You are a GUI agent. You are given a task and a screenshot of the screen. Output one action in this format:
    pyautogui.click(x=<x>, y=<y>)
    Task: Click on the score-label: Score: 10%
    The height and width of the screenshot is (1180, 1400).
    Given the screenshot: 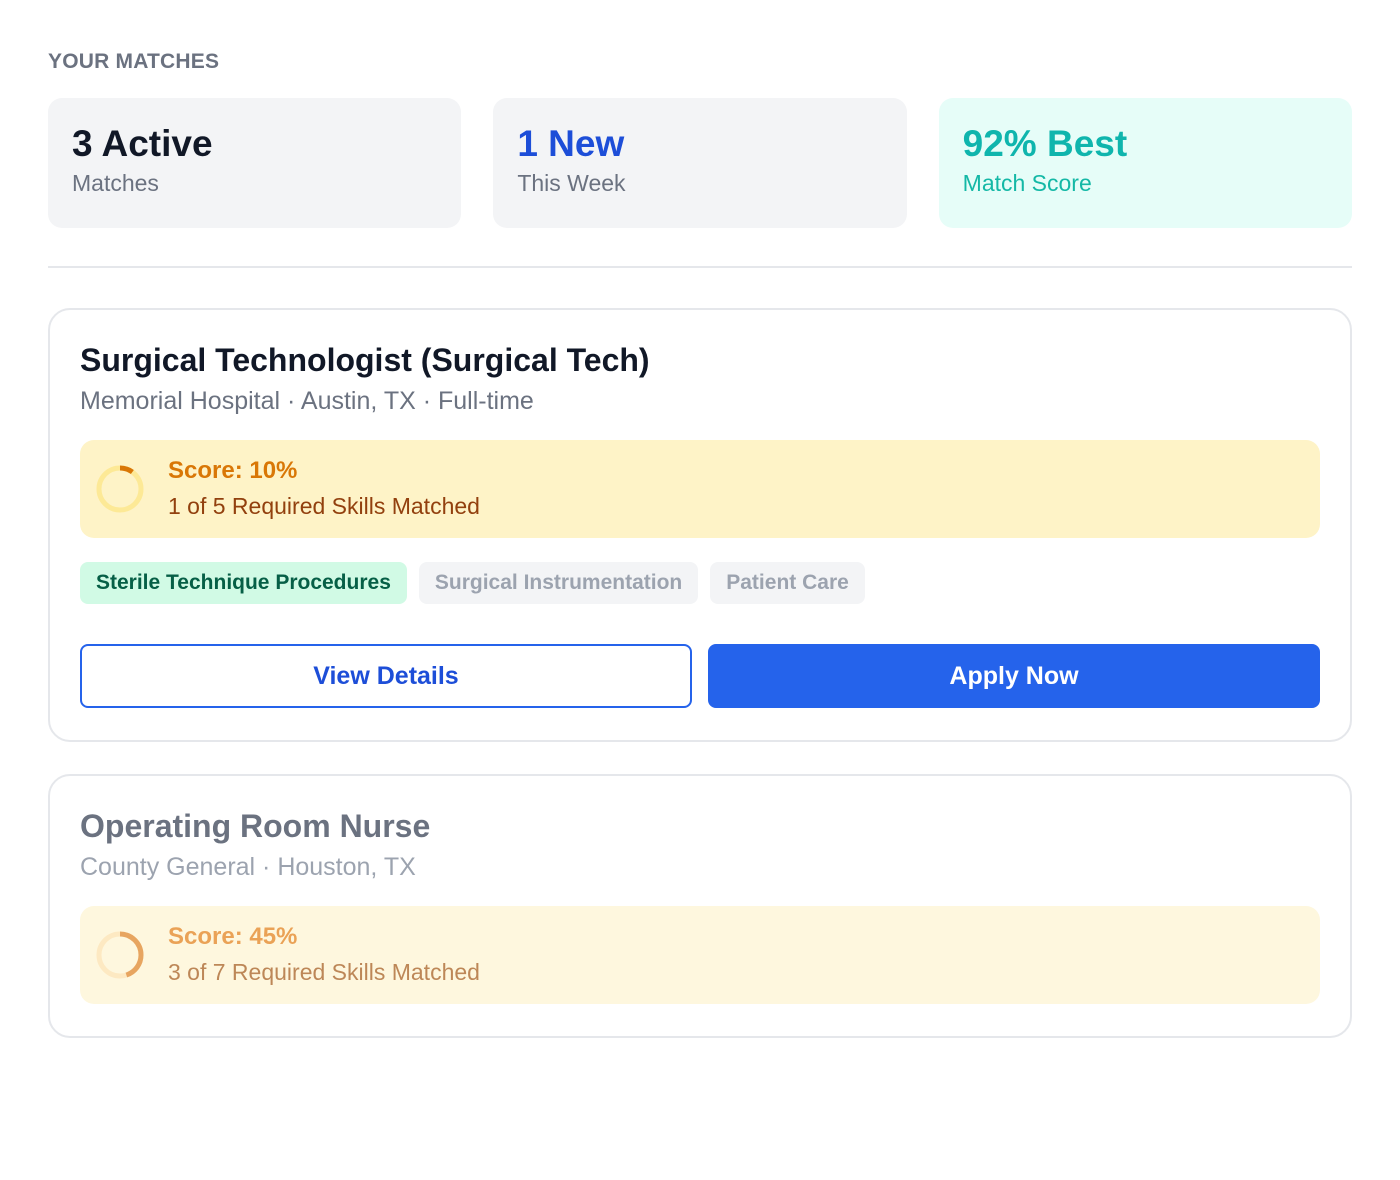 What is the action you would take?
    pyautogui.click(x=233, y=470)
    